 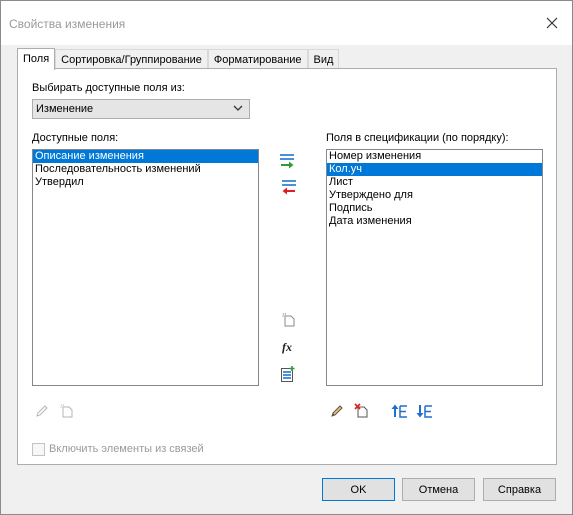 I want to click on formula-icon: fx, so click(x=289, y=347).